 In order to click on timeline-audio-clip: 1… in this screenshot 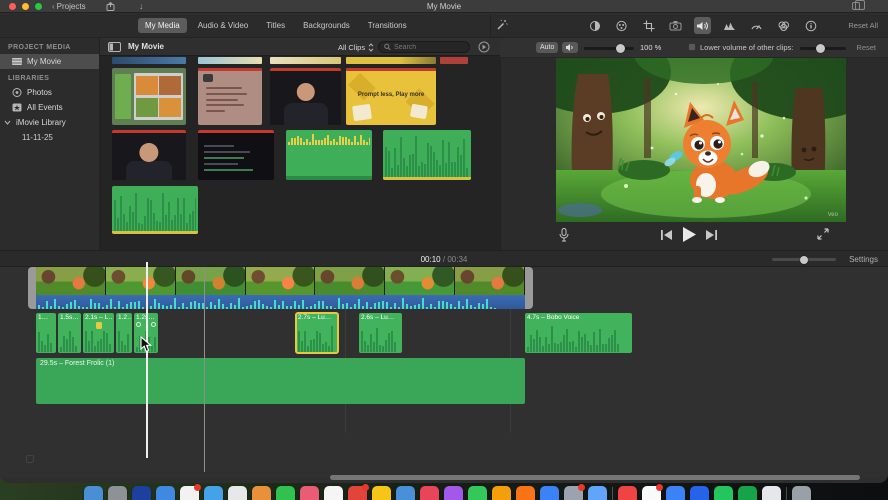, I will do `click(46, 333)`.